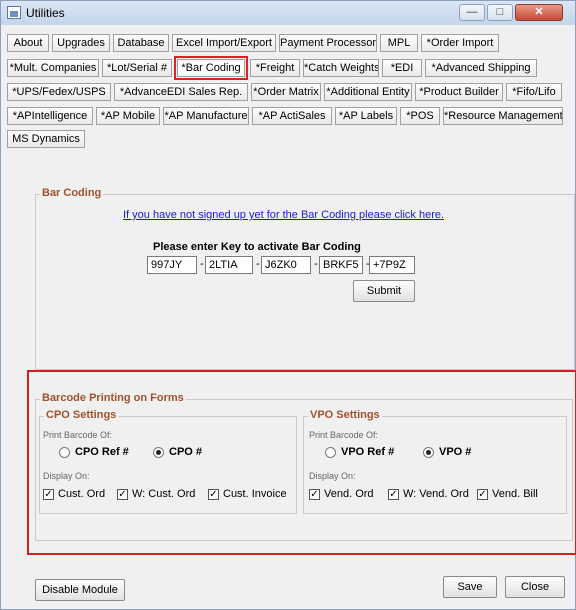 This screenshot has width=576, height=610. Describe the element at coordinates (186, 452) in the screenshot. I see `cpo-num-label: CPO #` at that location.